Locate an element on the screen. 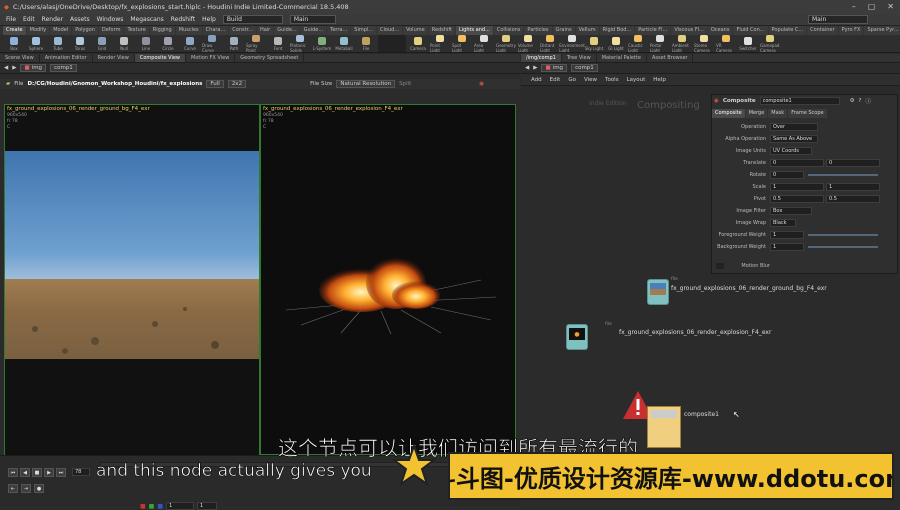  shelf-tool: Null is located at coordinates (124, 43).